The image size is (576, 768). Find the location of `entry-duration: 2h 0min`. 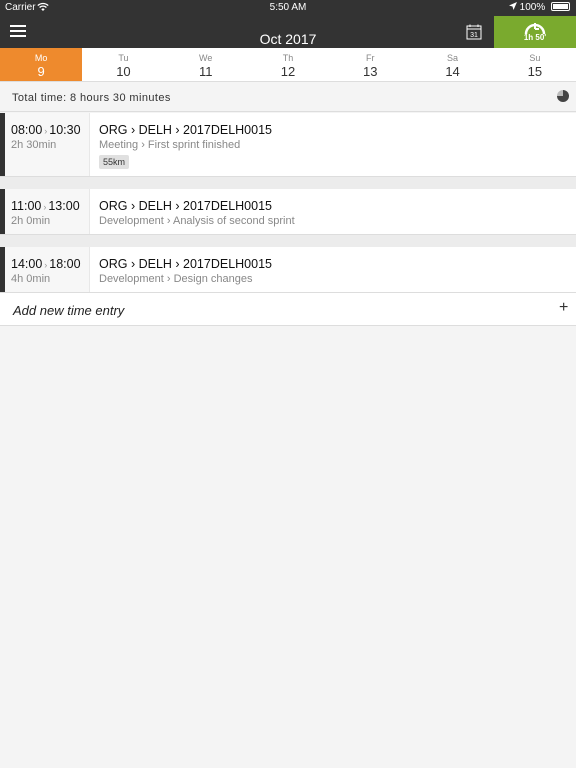

entry-duration: 2h 0min is located at coordinates (31, 221).